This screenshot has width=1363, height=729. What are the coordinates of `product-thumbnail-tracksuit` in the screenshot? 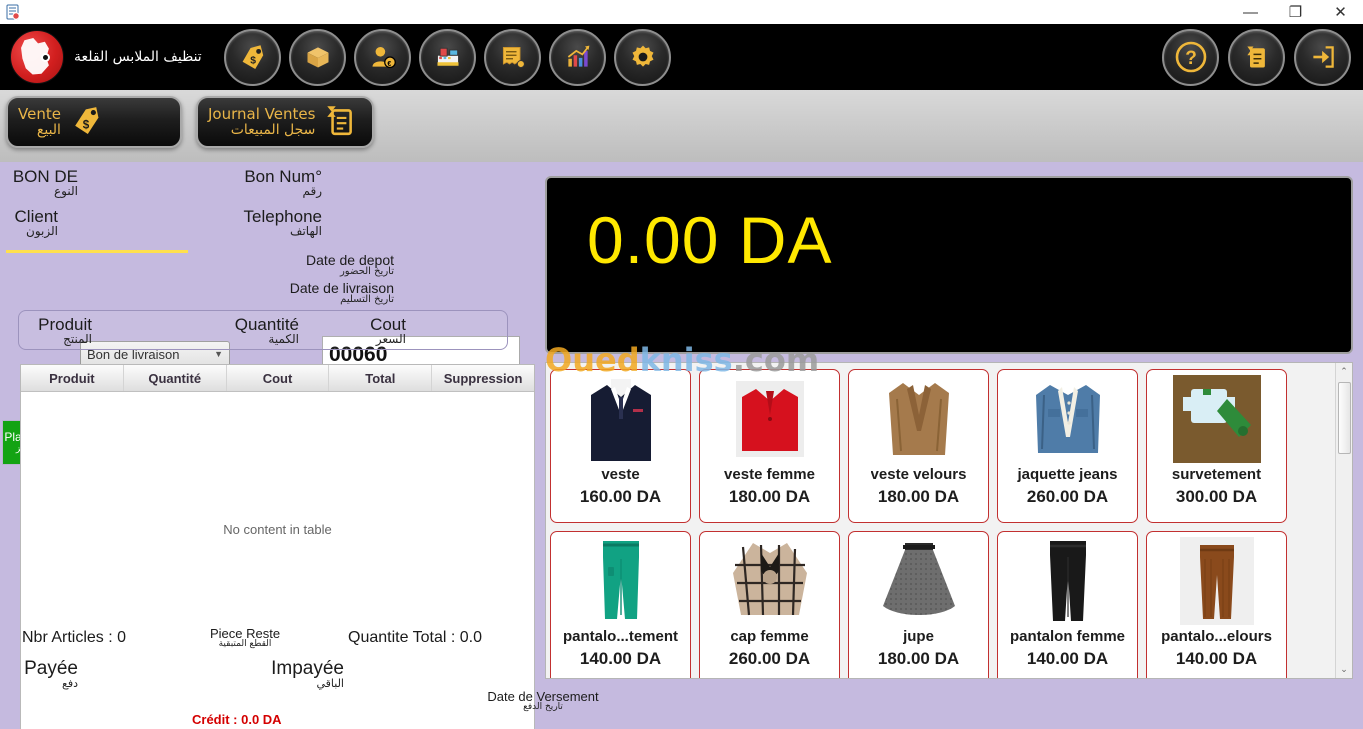 It's located at (1217, 419).